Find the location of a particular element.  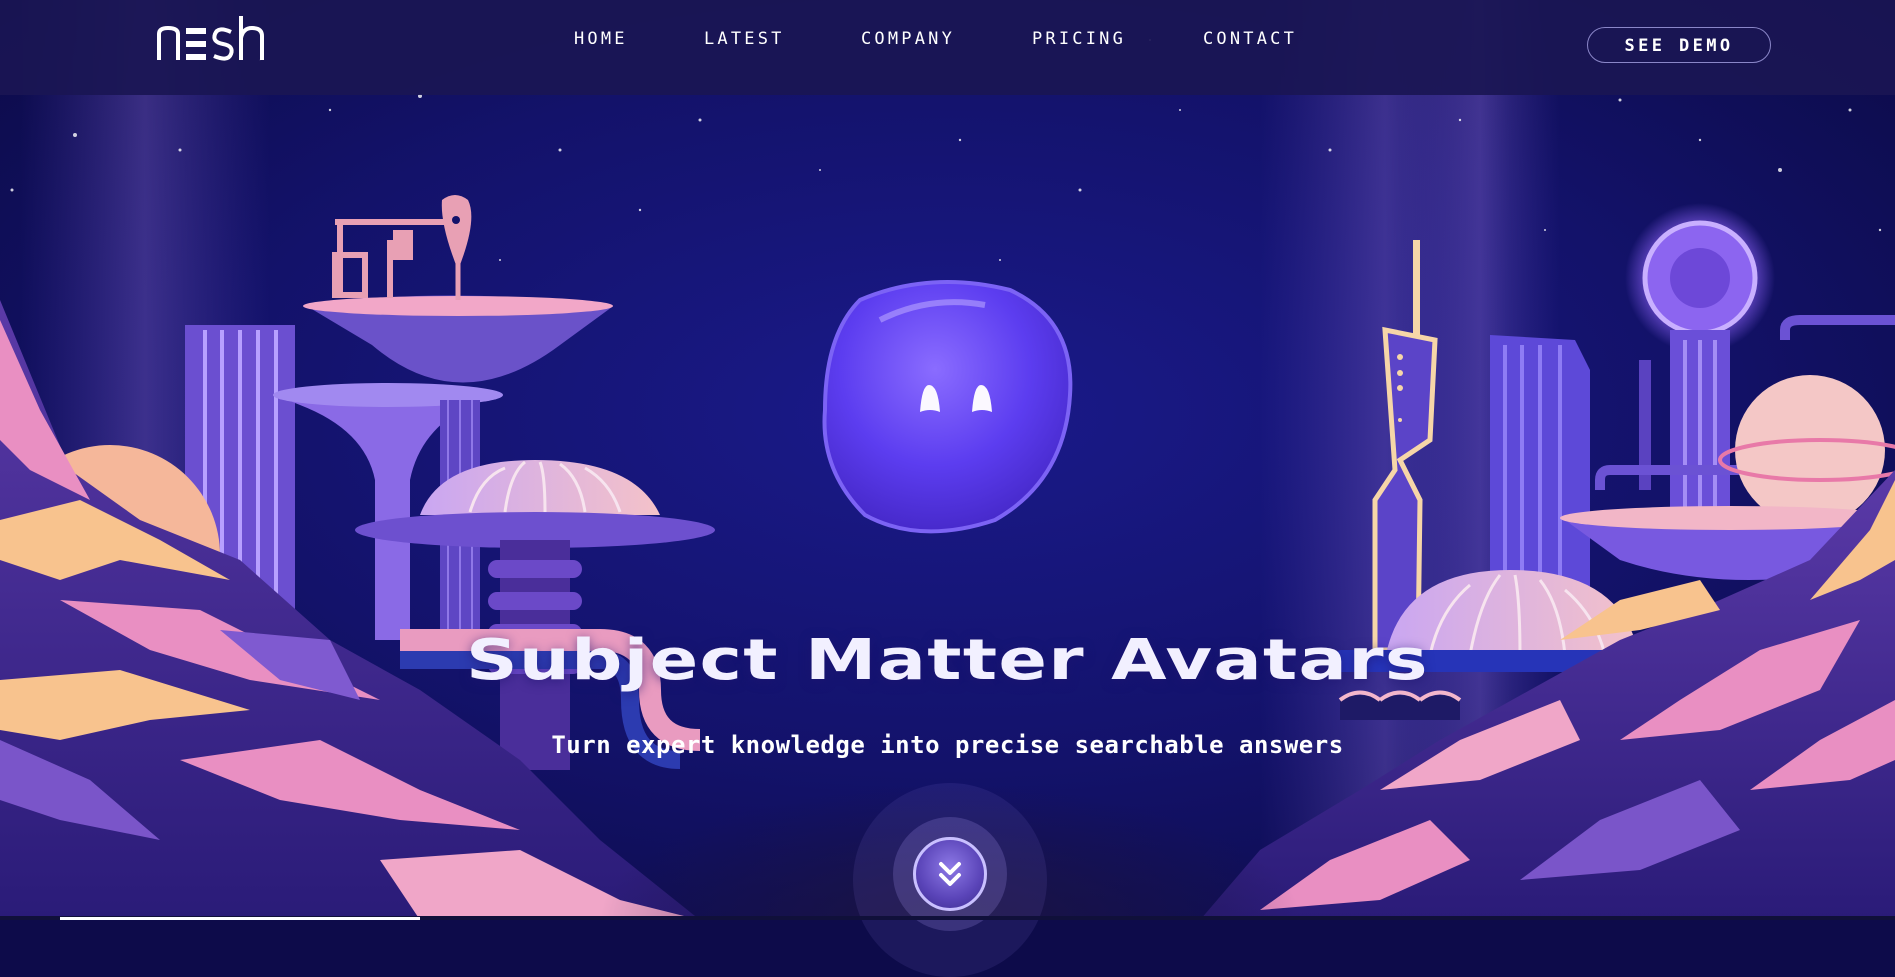

nav-contact: CONTACT is located at coordinates (1250, 40).